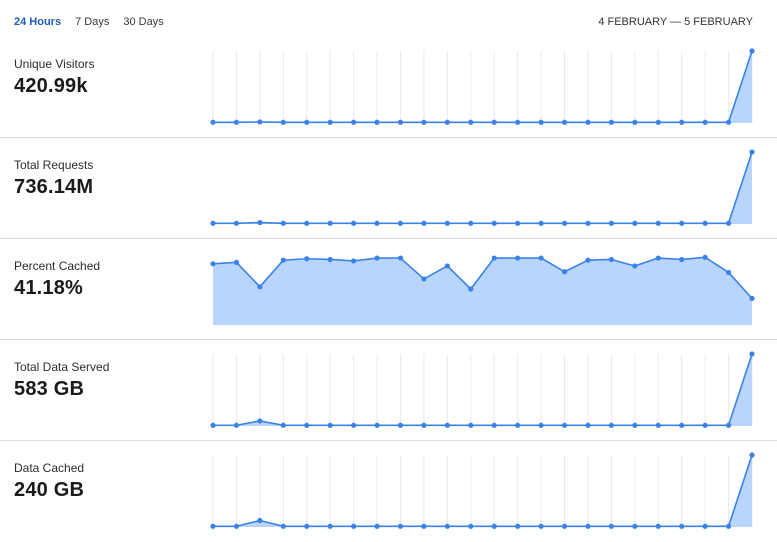 The image size is (777, 542). What do you see at coordinates (37, 22) in the screenshot?
I see `tab-24-hours: 24 Hours` at bounding box center [37, 22].